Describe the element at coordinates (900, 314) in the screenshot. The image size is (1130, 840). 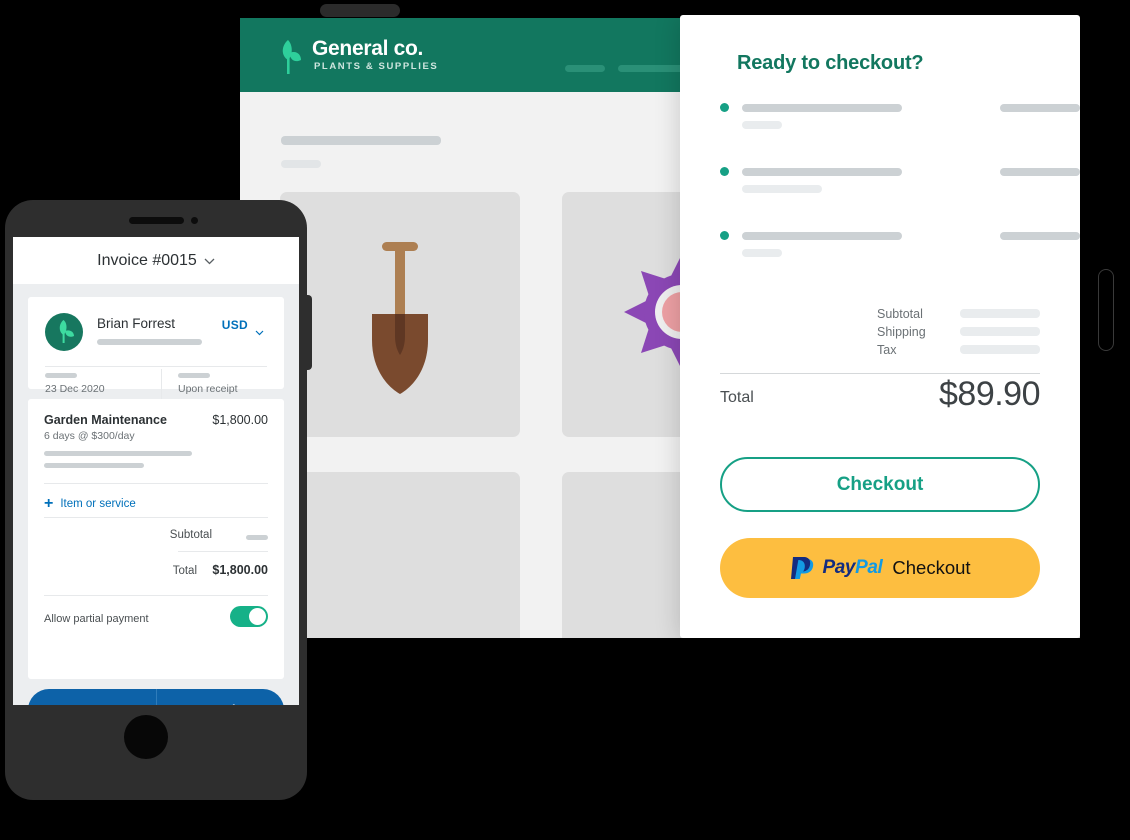
I see `summary-label-subtotal: Subtotal` at that location.